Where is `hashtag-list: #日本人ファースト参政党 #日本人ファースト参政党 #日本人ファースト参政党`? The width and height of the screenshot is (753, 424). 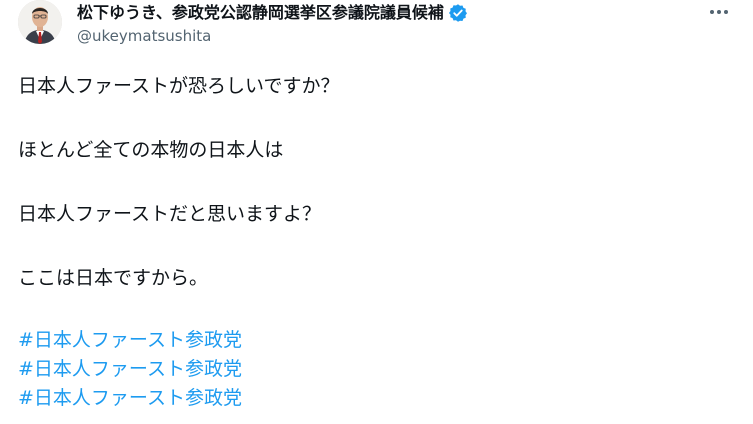
hashtag-list: #日本人ファースト参政党 #日本人ファースト参政党 #日本人ファースト参政党 is located at coordinates (130, 369).